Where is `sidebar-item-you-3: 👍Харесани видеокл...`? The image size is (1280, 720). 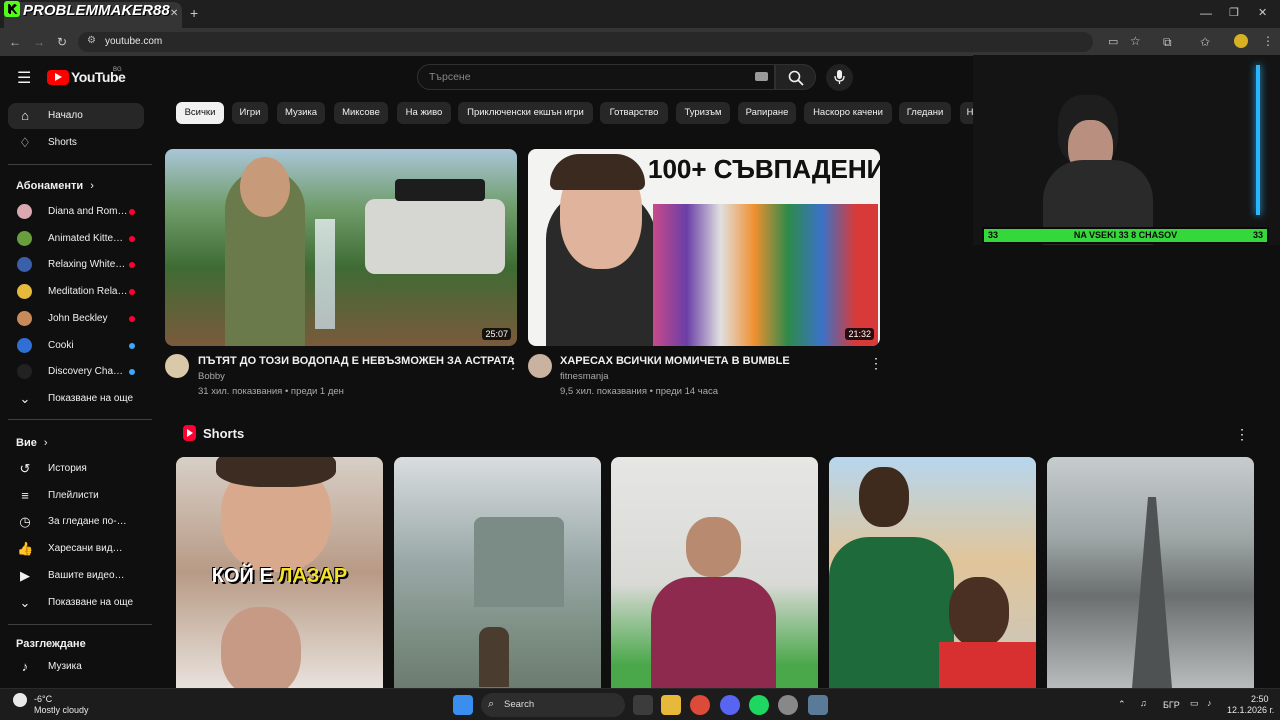 sidebar-item-you-3: 👍Харесани видеокл... is located at coordinates (76, 549).